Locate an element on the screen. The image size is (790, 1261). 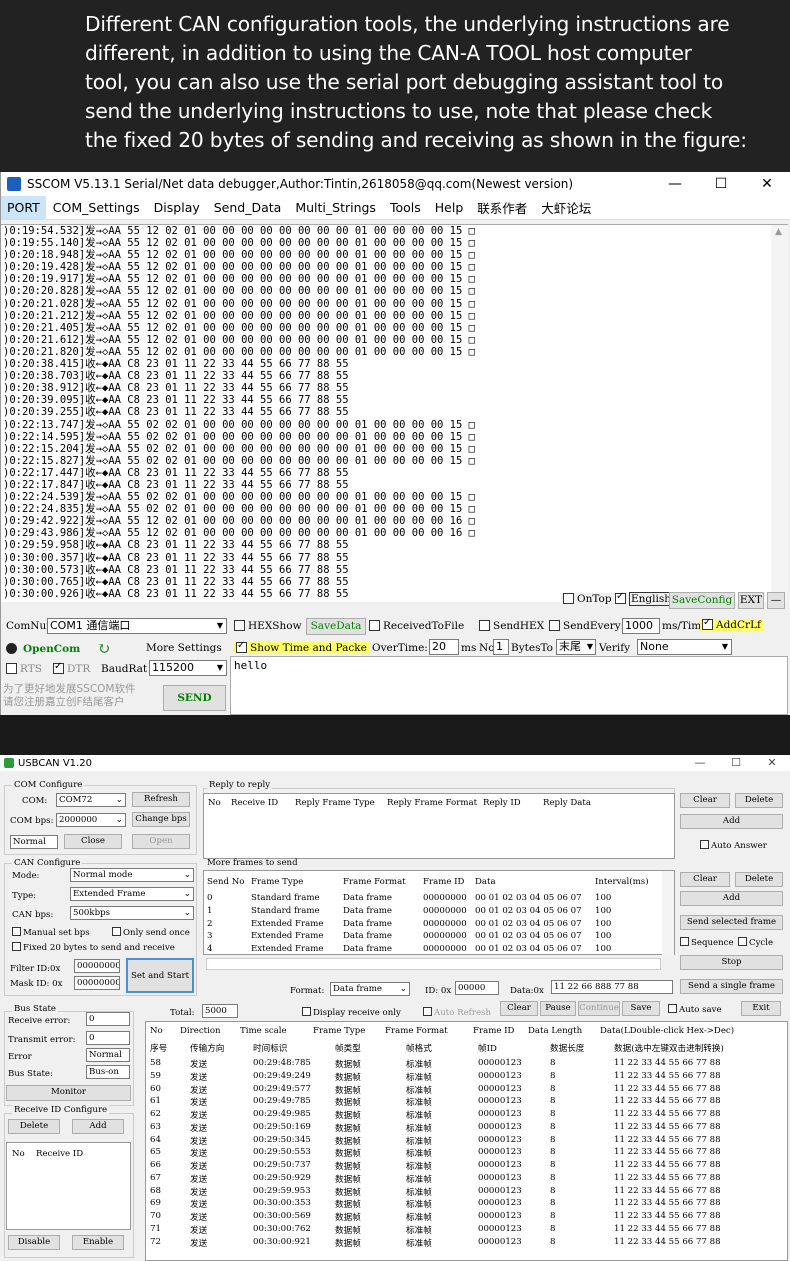
reply-header-frame-type: Reply Frame Type is located at coordinates (335, 803).